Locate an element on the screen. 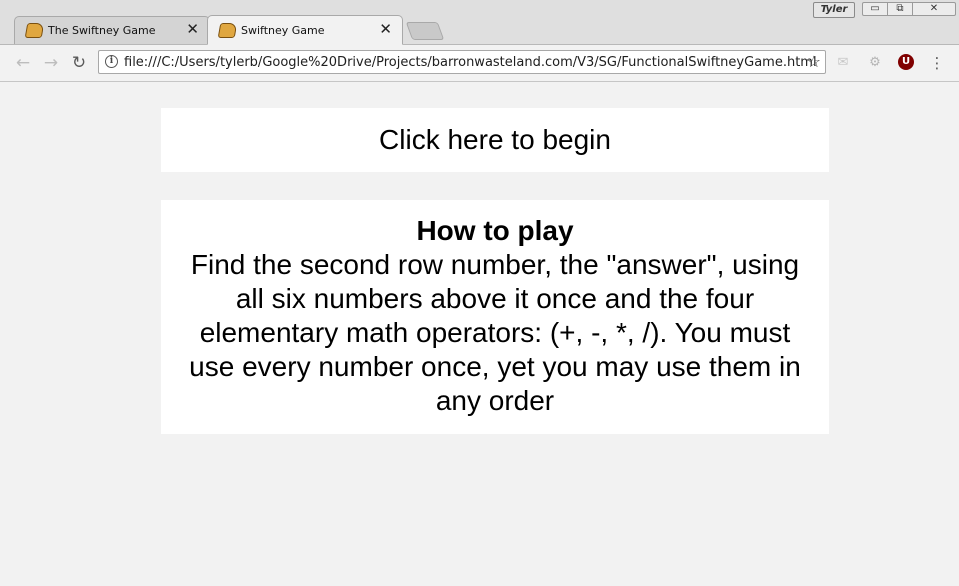  forward-arrow-icon: → is located at coordinates (51, 63).